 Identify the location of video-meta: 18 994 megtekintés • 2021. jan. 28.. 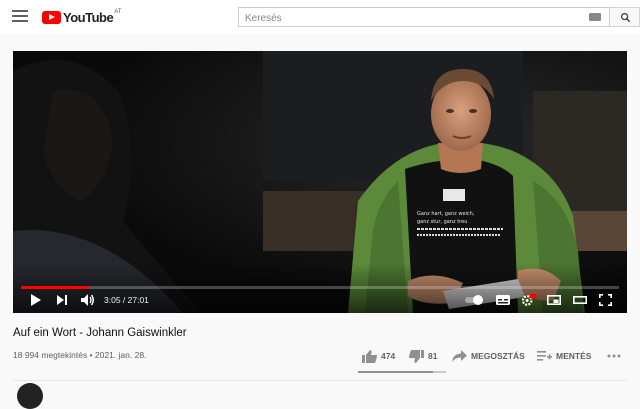
(80, 355).